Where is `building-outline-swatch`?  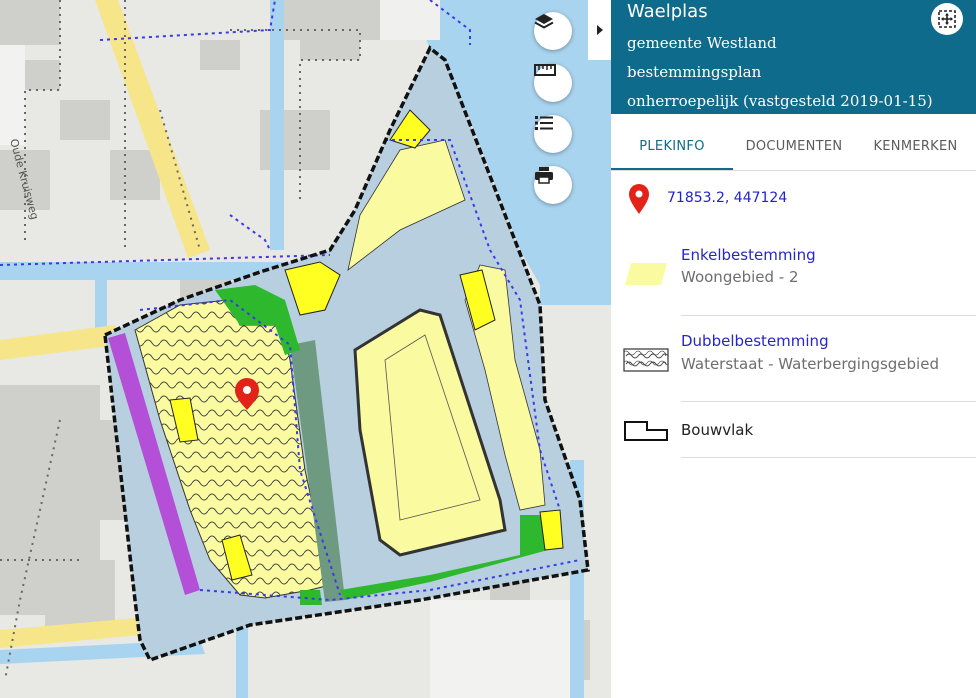 building-outline-swatch is located at coordinates (646, 431).